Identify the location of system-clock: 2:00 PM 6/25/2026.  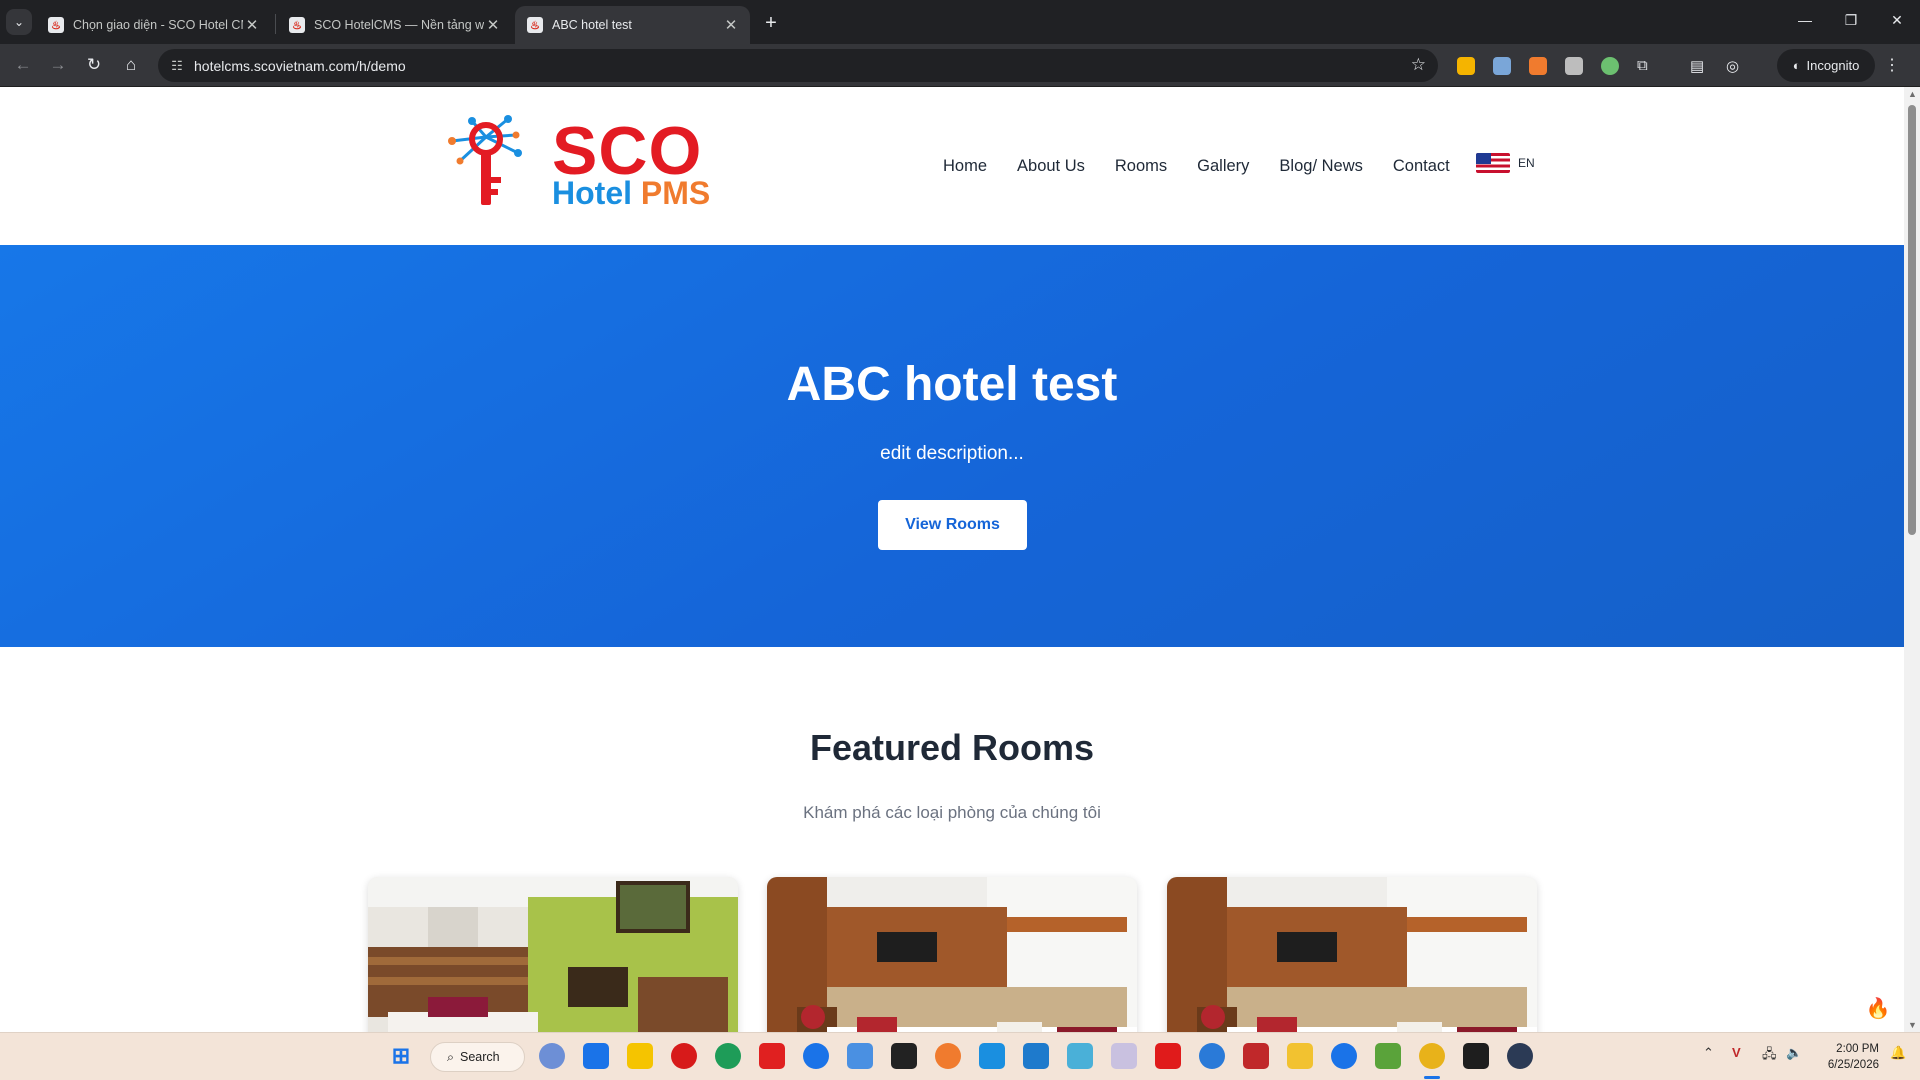
(1849, 1057).